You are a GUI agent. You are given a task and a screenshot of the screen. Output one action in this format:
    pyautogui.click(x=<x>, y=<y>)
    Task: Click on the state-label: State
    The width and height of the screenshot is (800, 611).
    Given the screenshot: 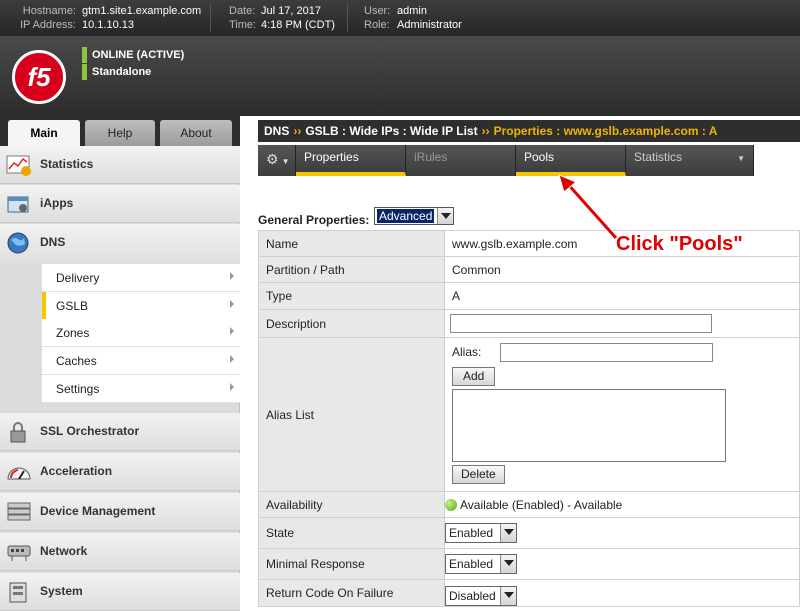 What is the action you would take?
    pyautogui.click(x=351, y=533)
    